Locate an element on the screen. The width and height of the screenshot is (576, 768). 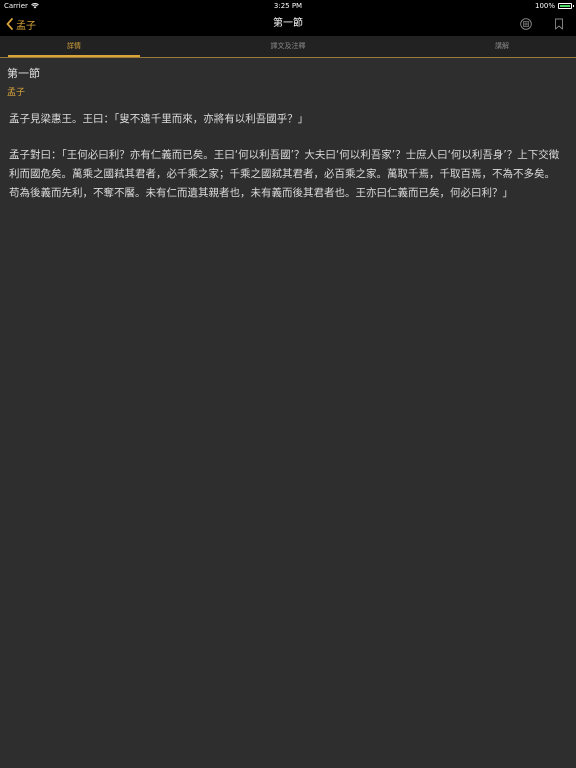
status-right: 100% is located at coordinates (554, 6).